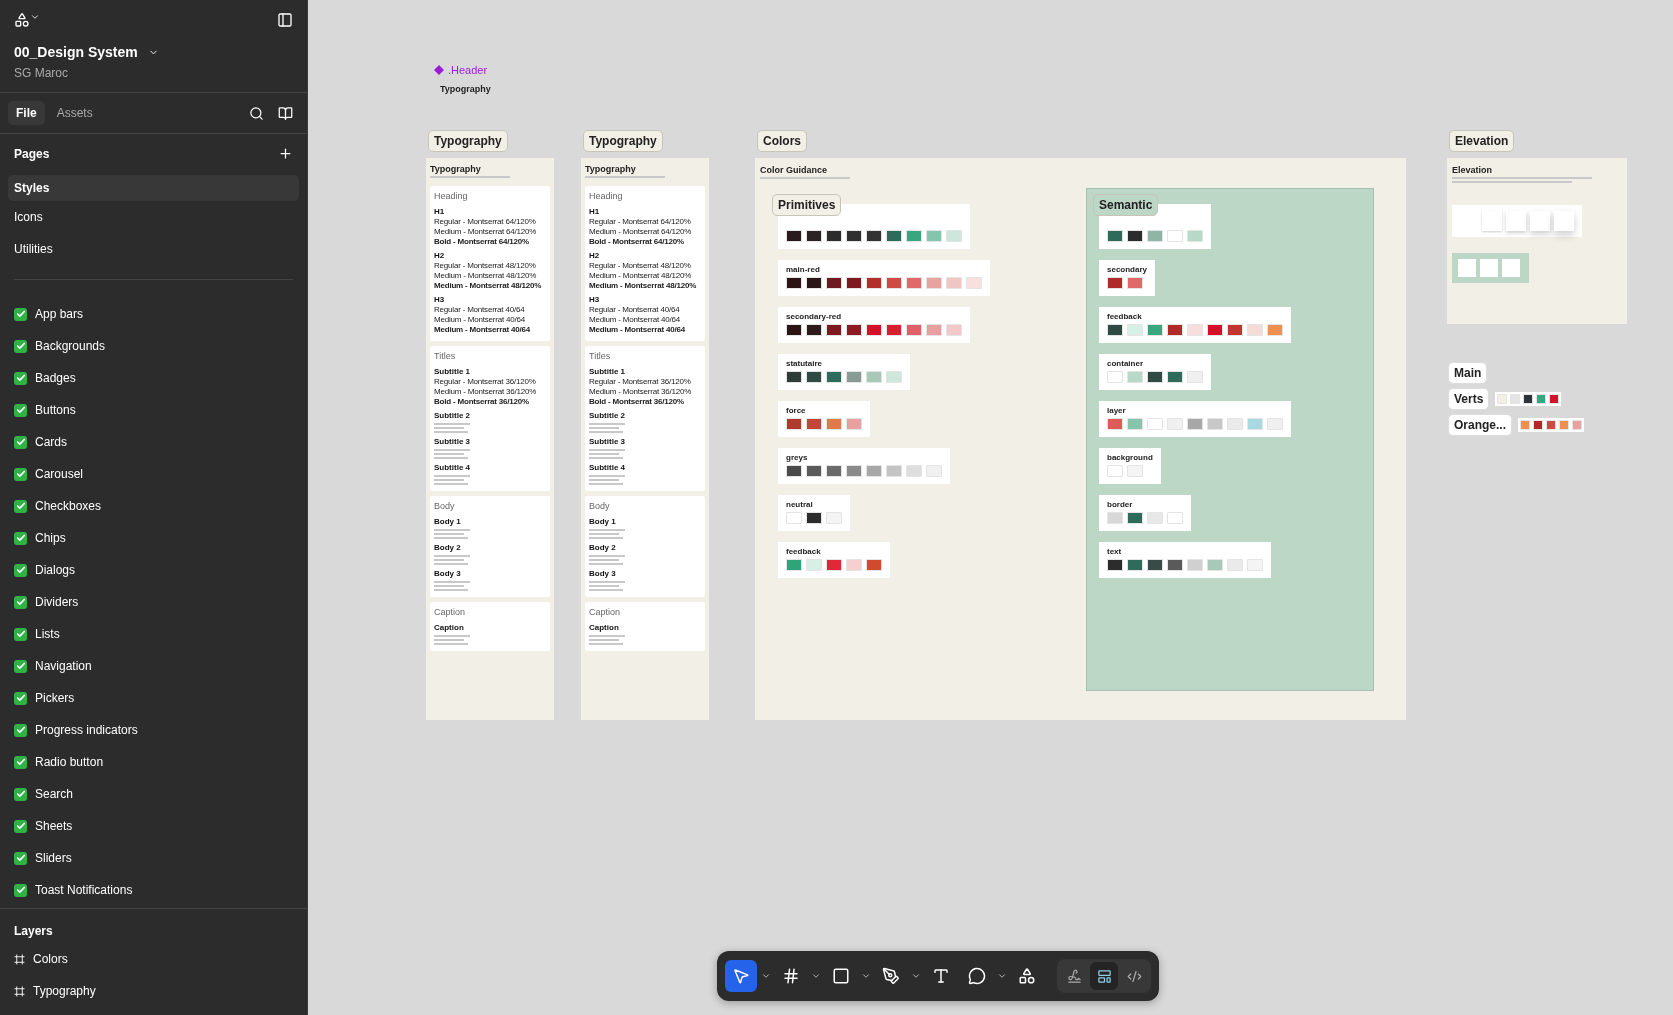  What do you see at coordinates (153, 698) in the screenshot?
I see `page-item: Pickers` at bounding box center [153, 698].